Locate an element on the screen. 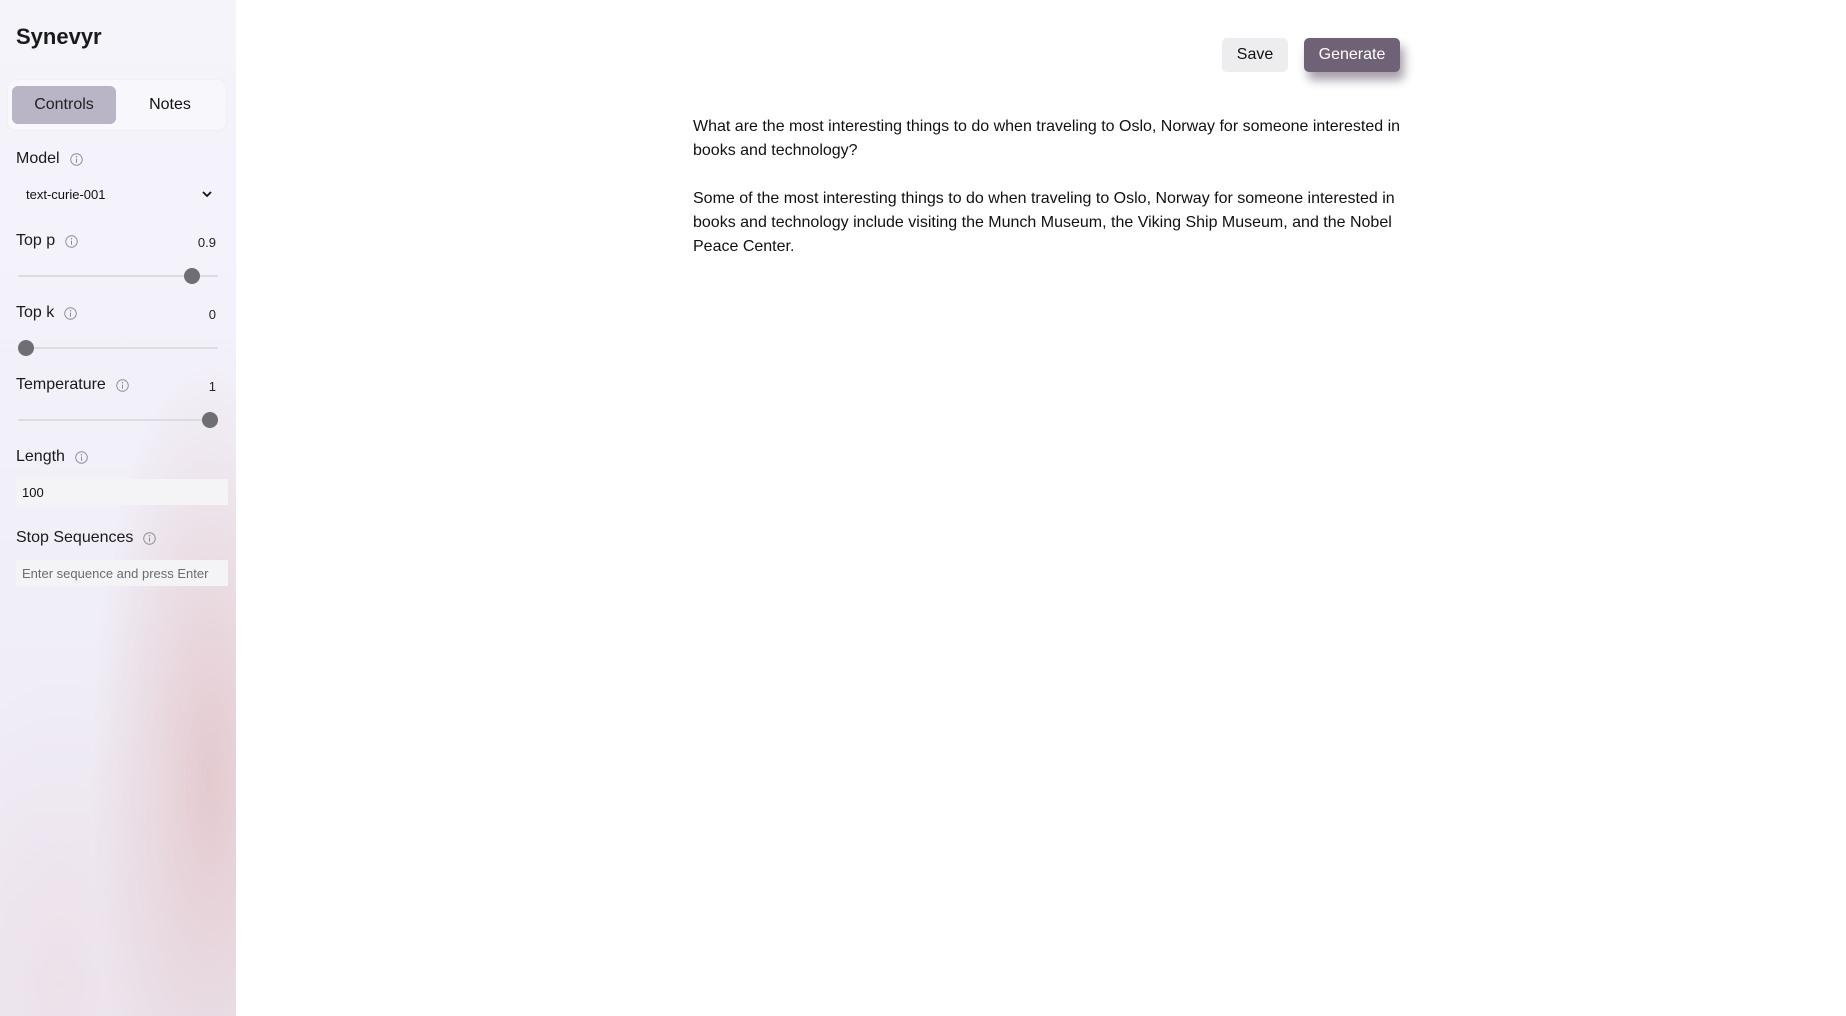 The image size is (1846, 1016). tab-notes: Notes is located at coordinates (170, 105).